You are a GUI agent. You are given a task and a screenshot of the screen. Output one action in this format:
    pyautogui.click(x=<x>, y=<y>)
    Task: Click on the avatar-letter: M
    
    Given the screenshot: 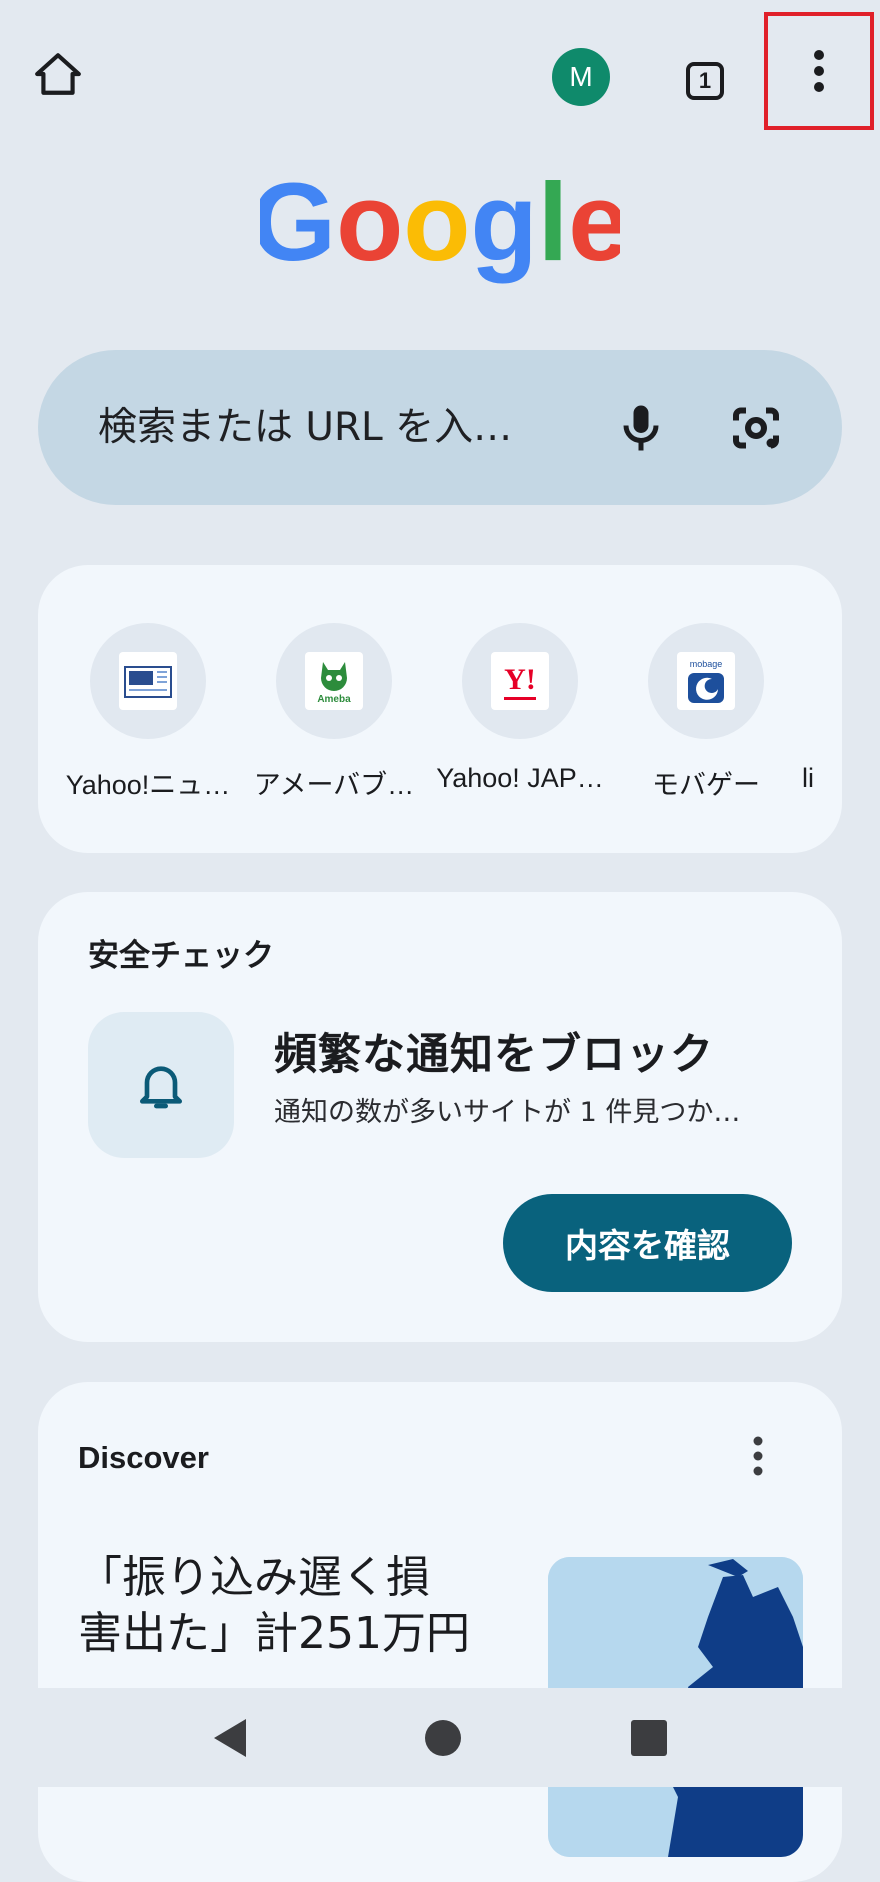 What is the action you would take?
    pyautogui.click(x=581, y=76)
    